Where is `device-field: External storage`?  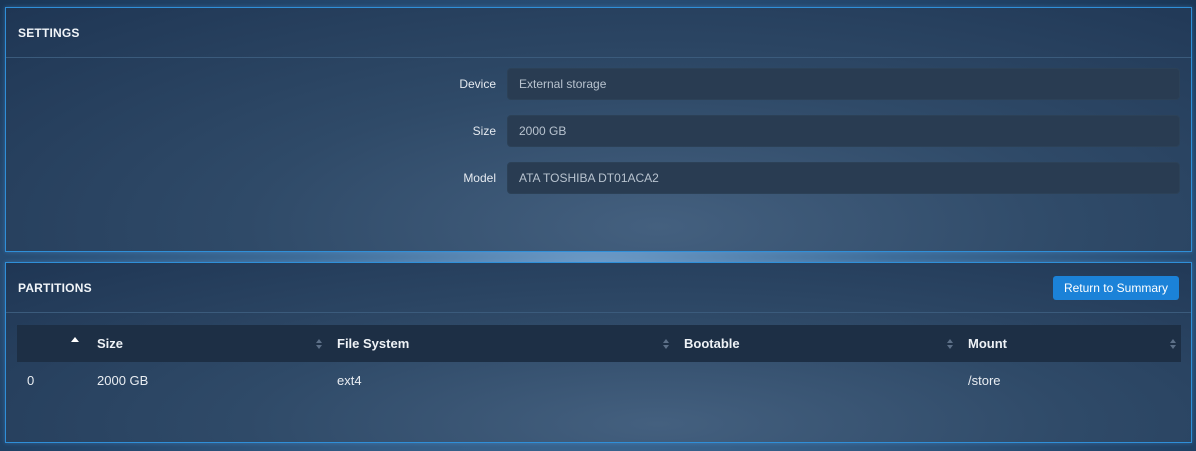
device-field: External storage is located at coordinates (843, 84).